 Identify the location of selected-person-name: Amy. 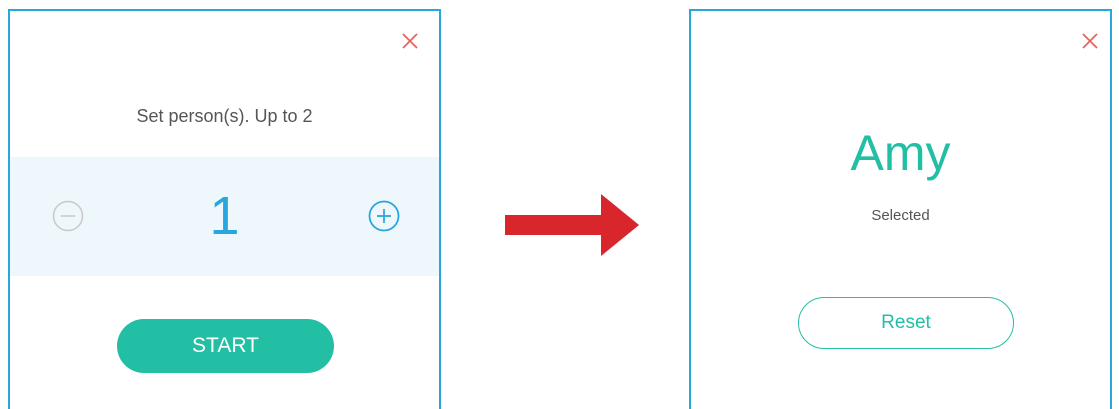
(900, 153).